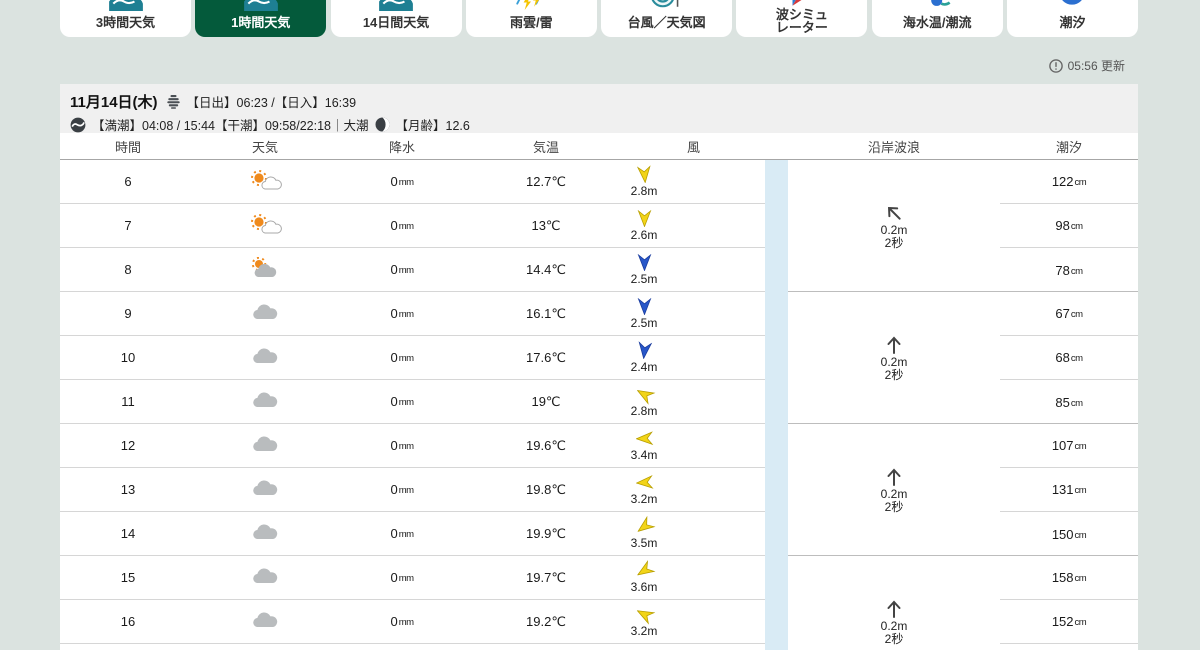  I want to click on wind-speed-value: 3.5m, so click(644, 542).